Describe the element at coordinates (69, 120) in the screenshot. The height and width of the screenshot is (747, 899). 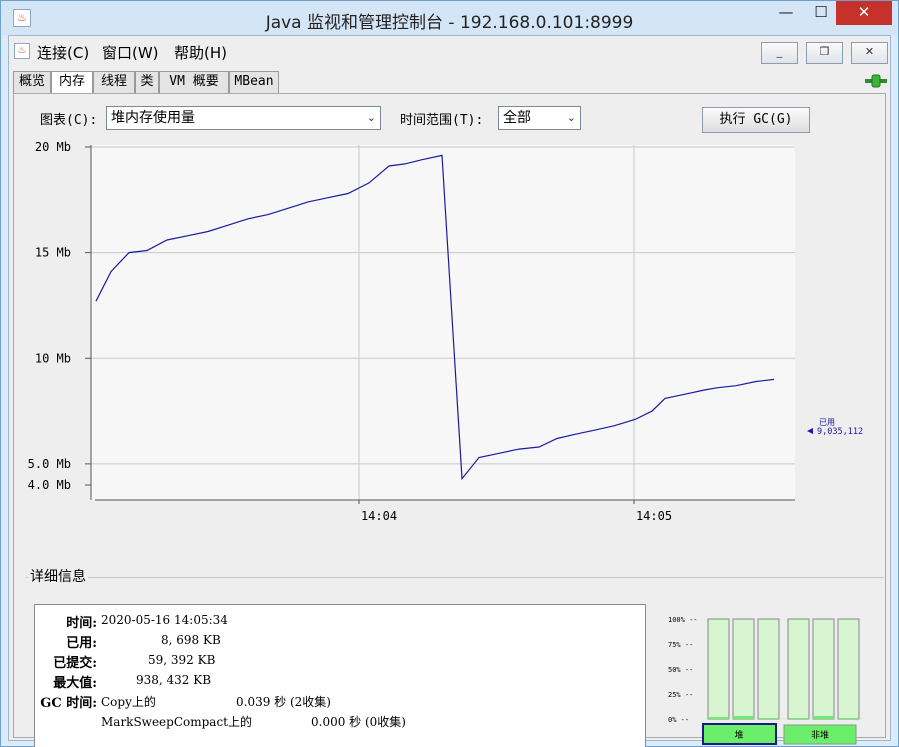
I see `chart-select-label: 图表(C):` at that location.